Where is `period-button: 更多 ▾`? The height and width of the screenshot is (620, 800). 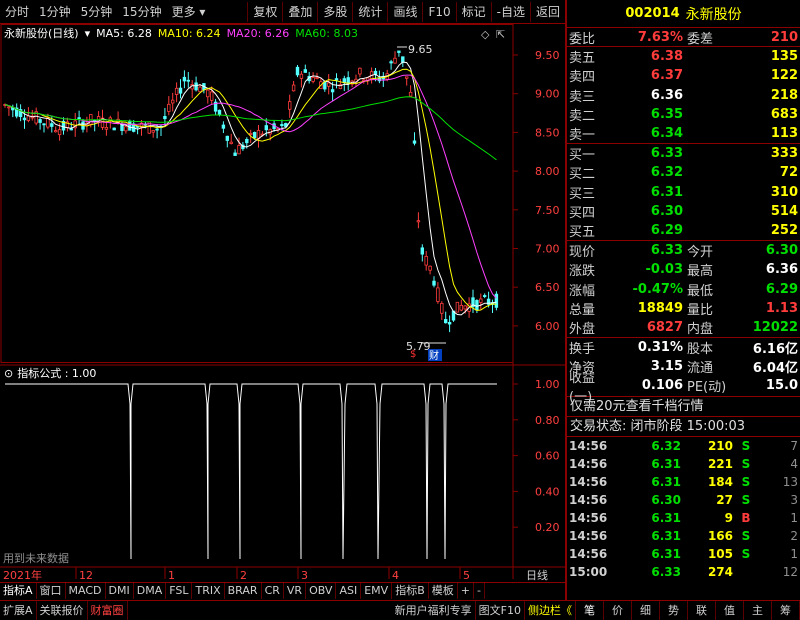
period-button: 更多 ▾ is located at coordinates (189, 12).